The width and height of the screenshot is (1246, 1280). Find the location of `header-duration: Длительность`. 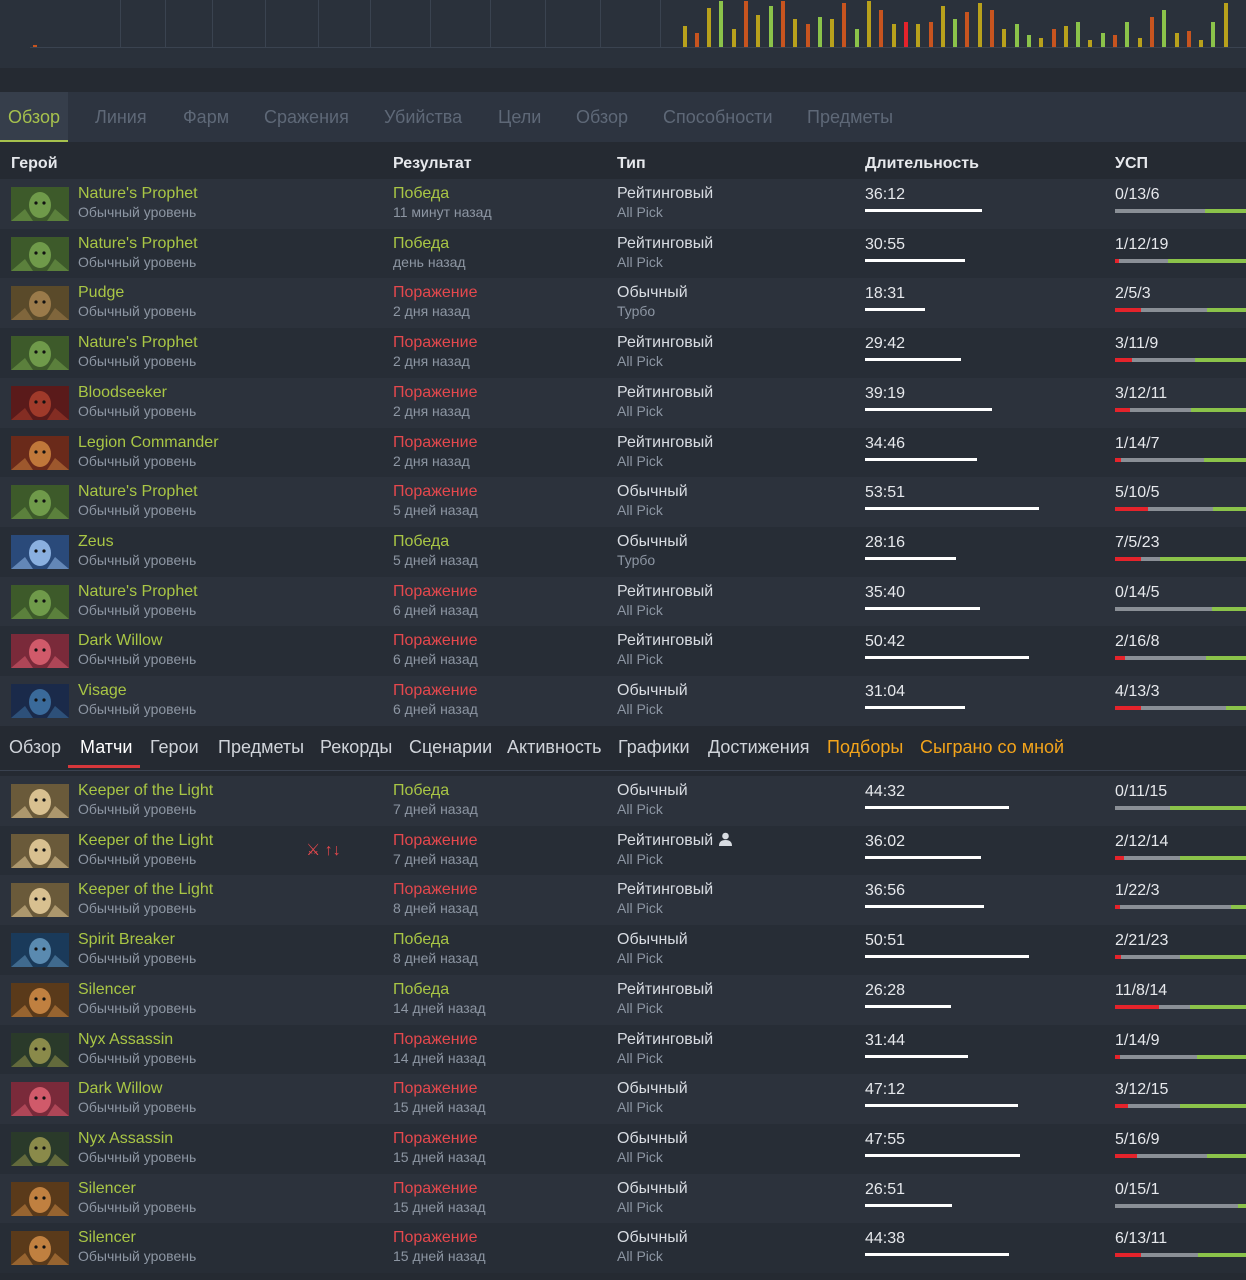

header-duration: Длительность is located at coordinates (922, 164).